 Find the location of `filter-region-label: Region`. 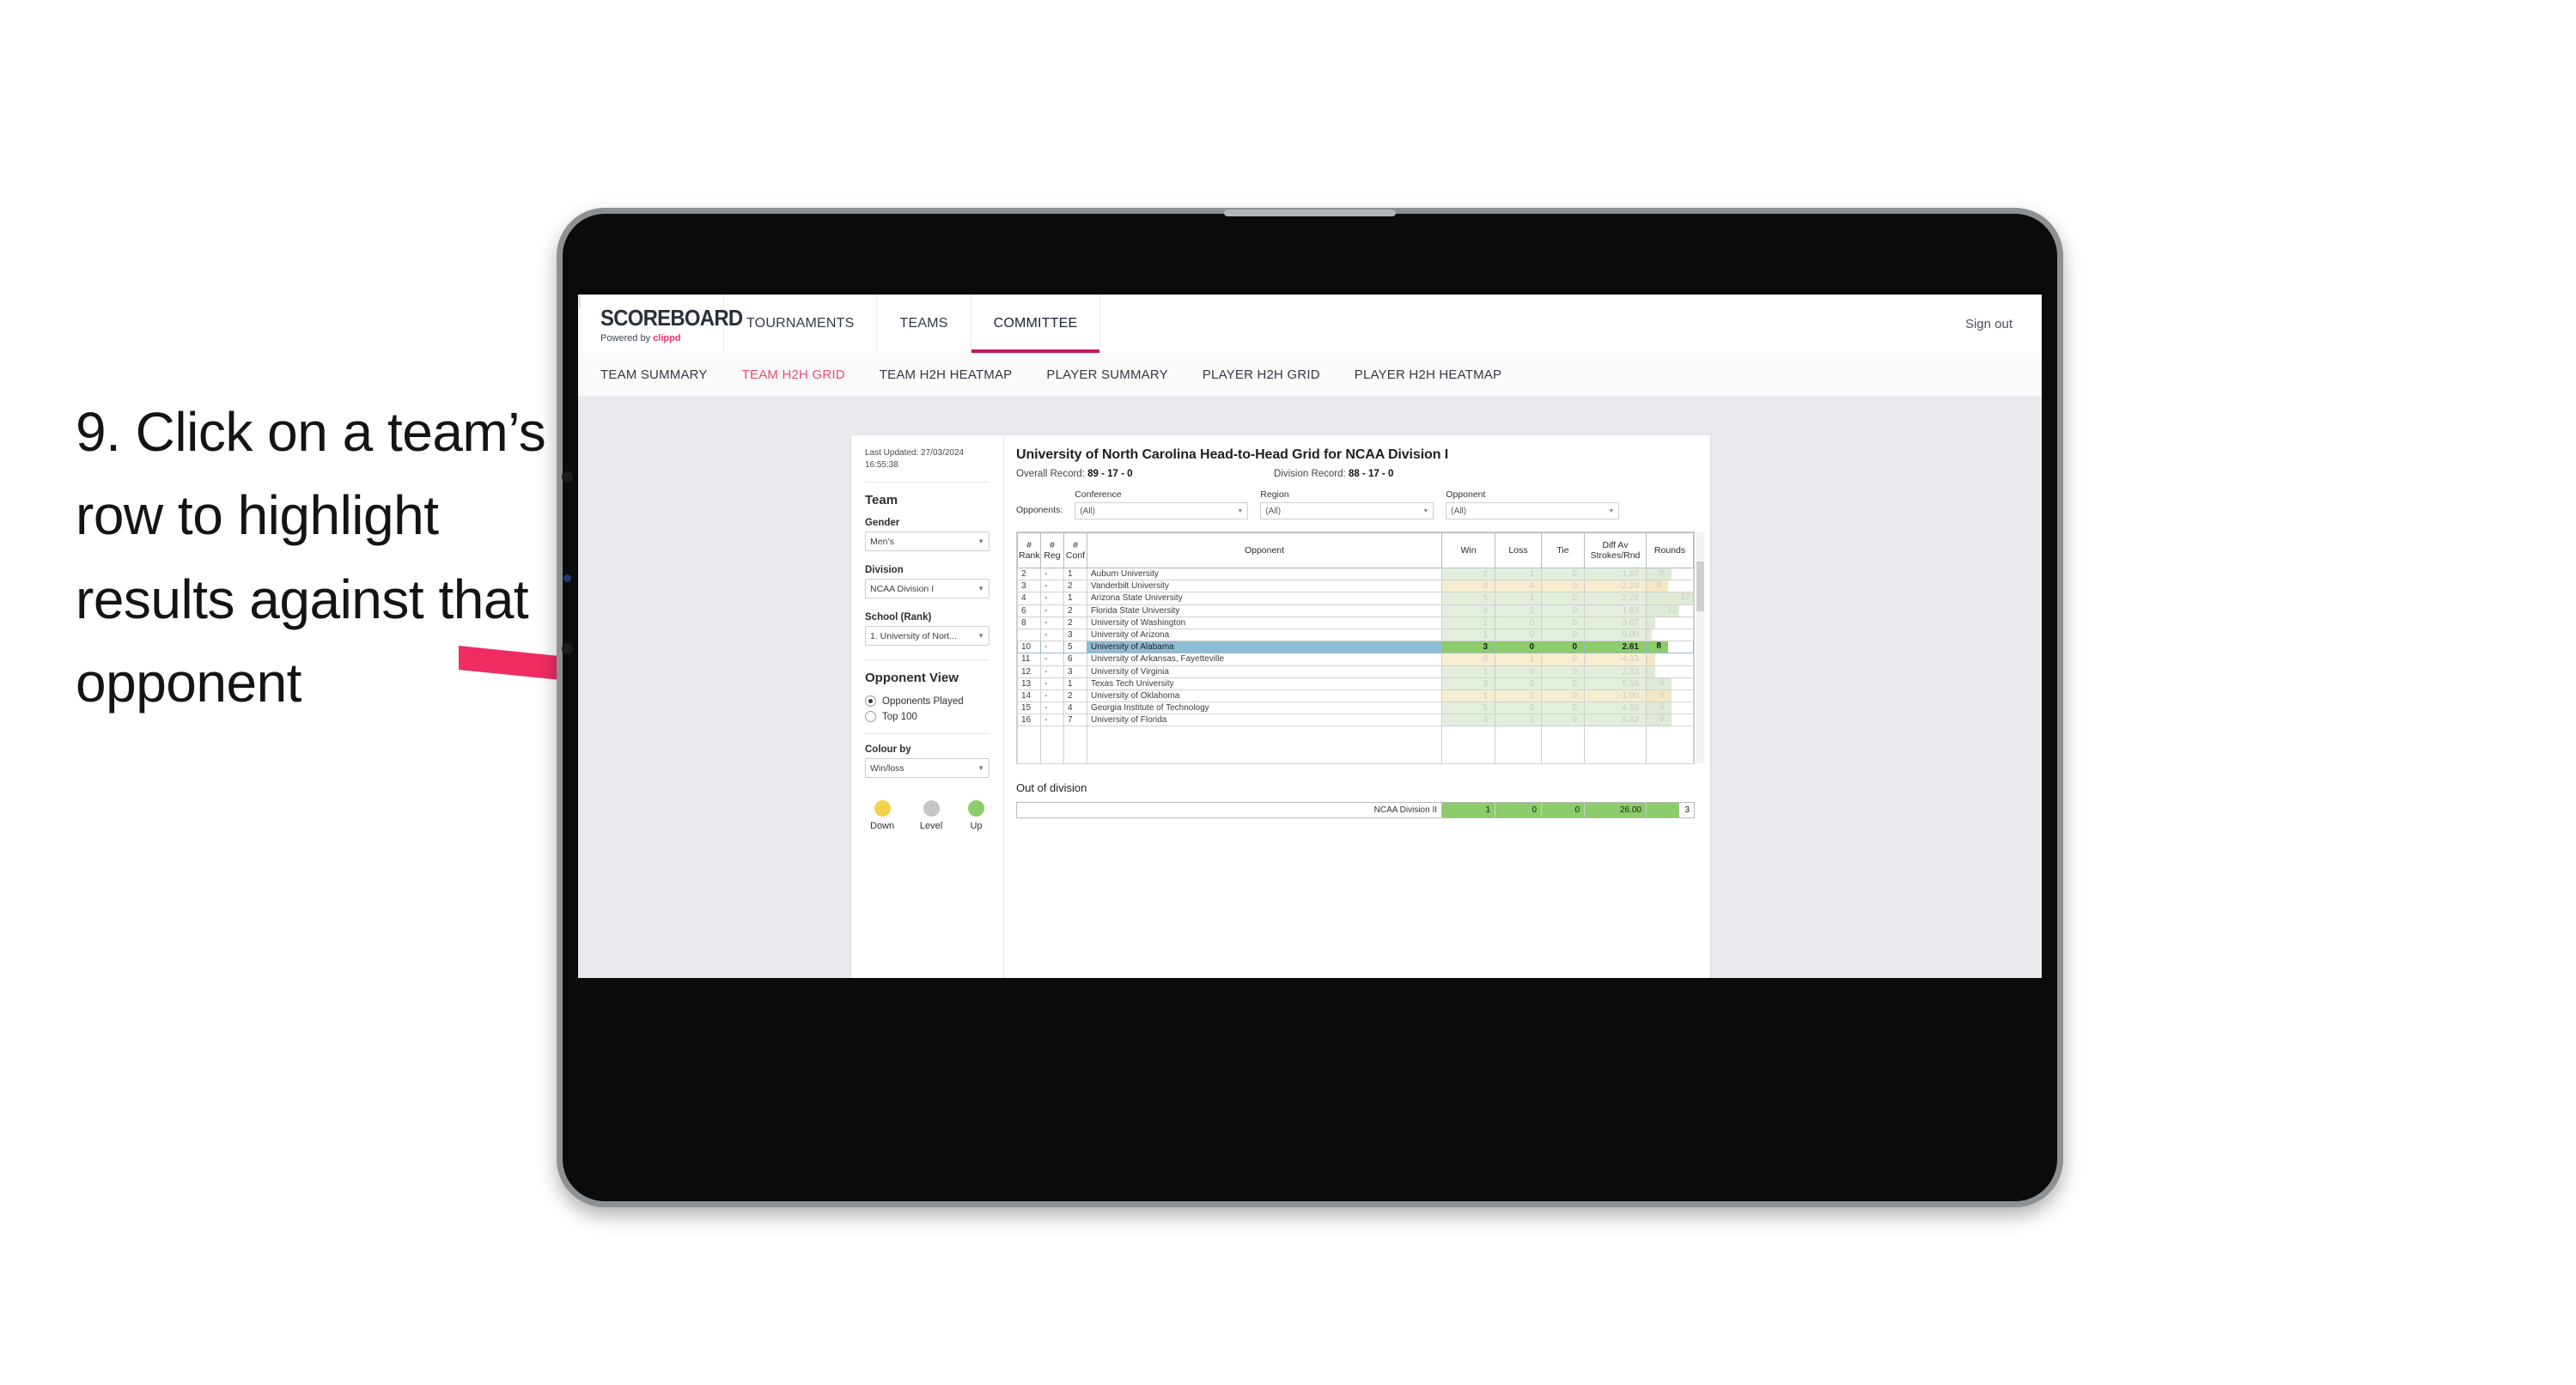

filter-region-label: Region is located at coordinates (1274, 494).